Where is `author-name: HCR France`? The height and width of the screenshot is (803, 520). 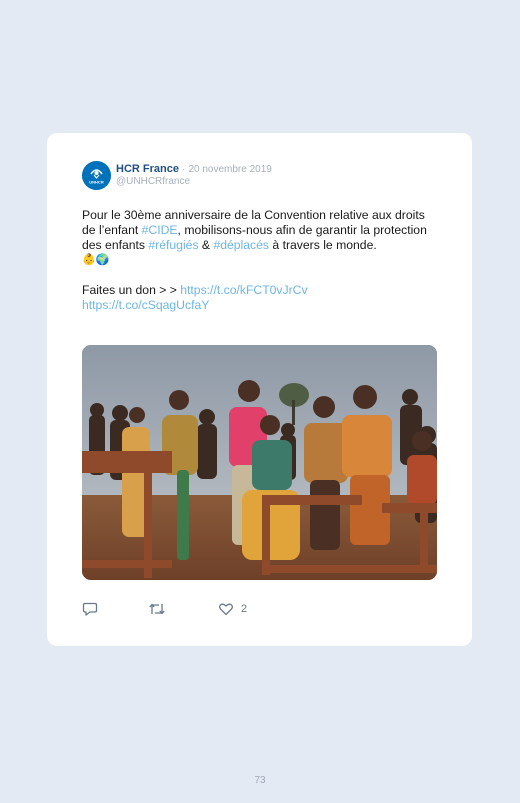 author-name: HCR France is located at coordinates (147, 169).